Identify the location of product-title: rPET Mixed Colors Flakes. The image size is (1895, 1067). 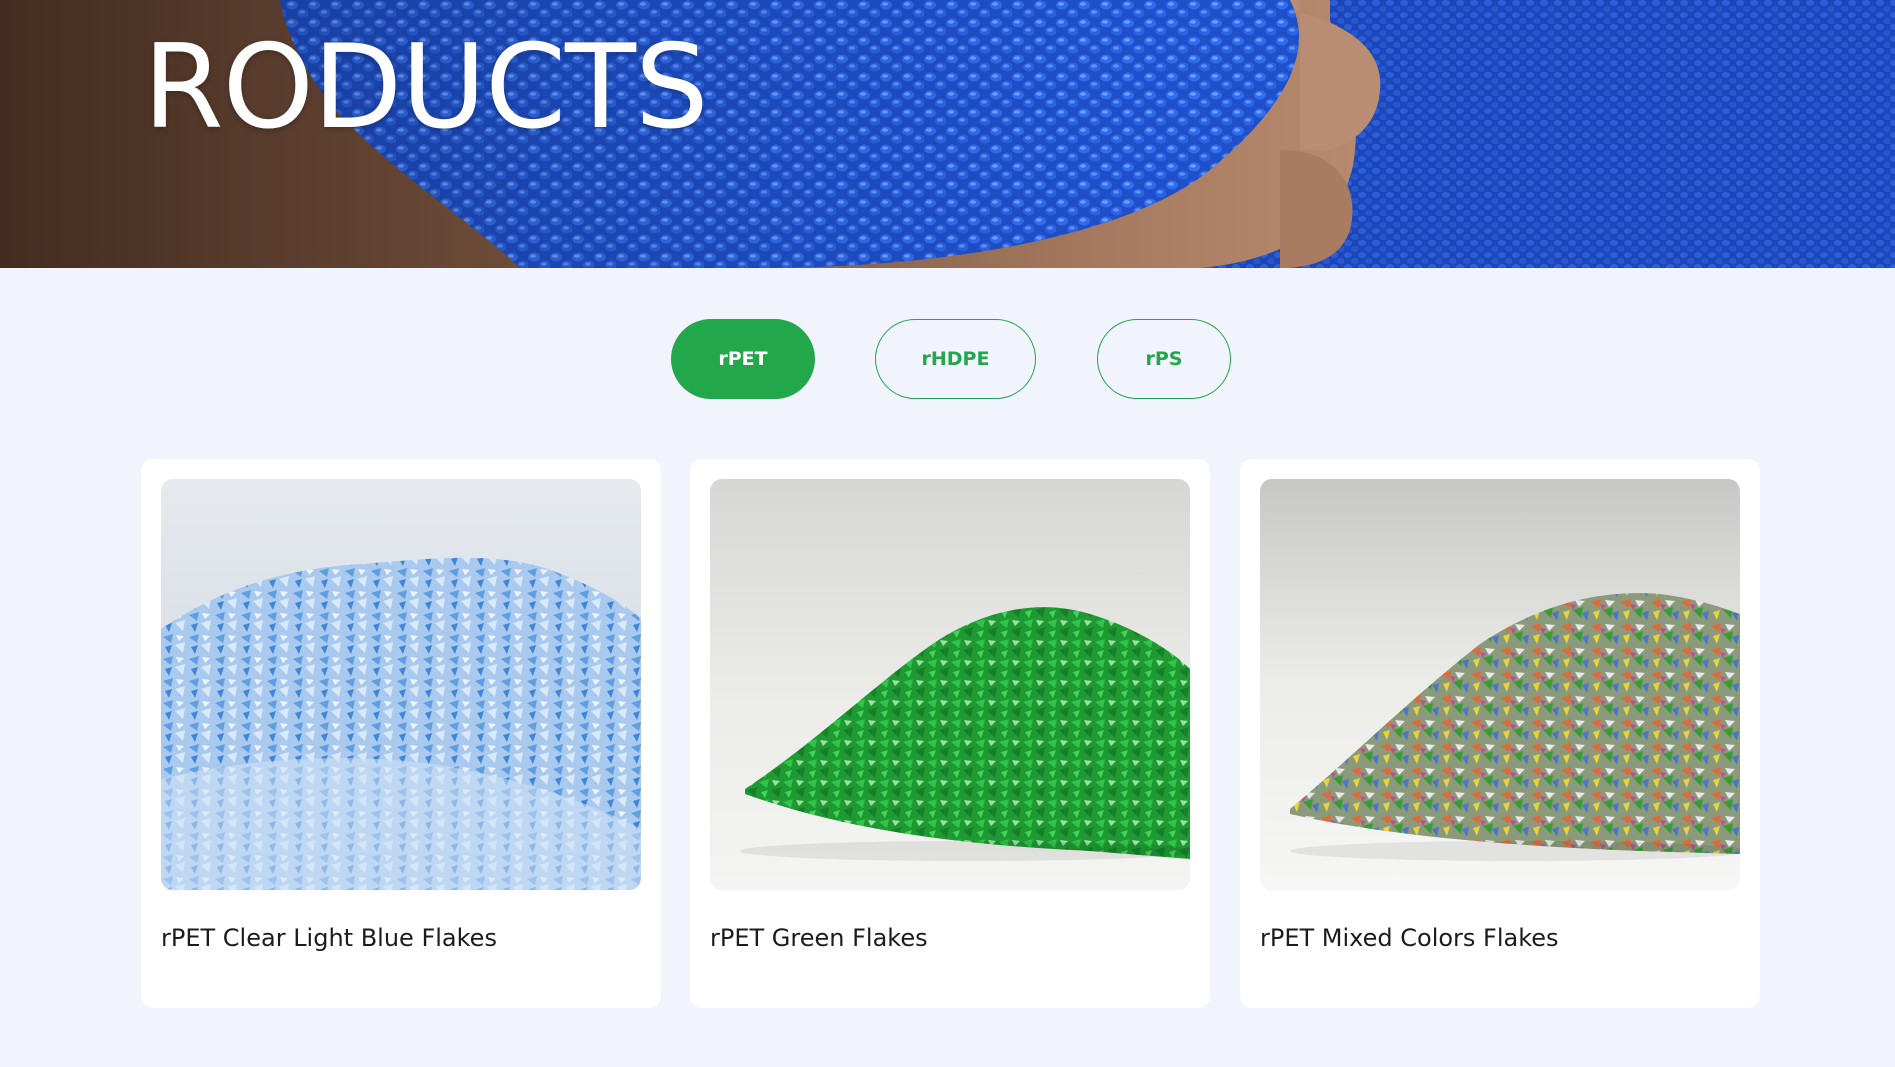
(1409, 938).